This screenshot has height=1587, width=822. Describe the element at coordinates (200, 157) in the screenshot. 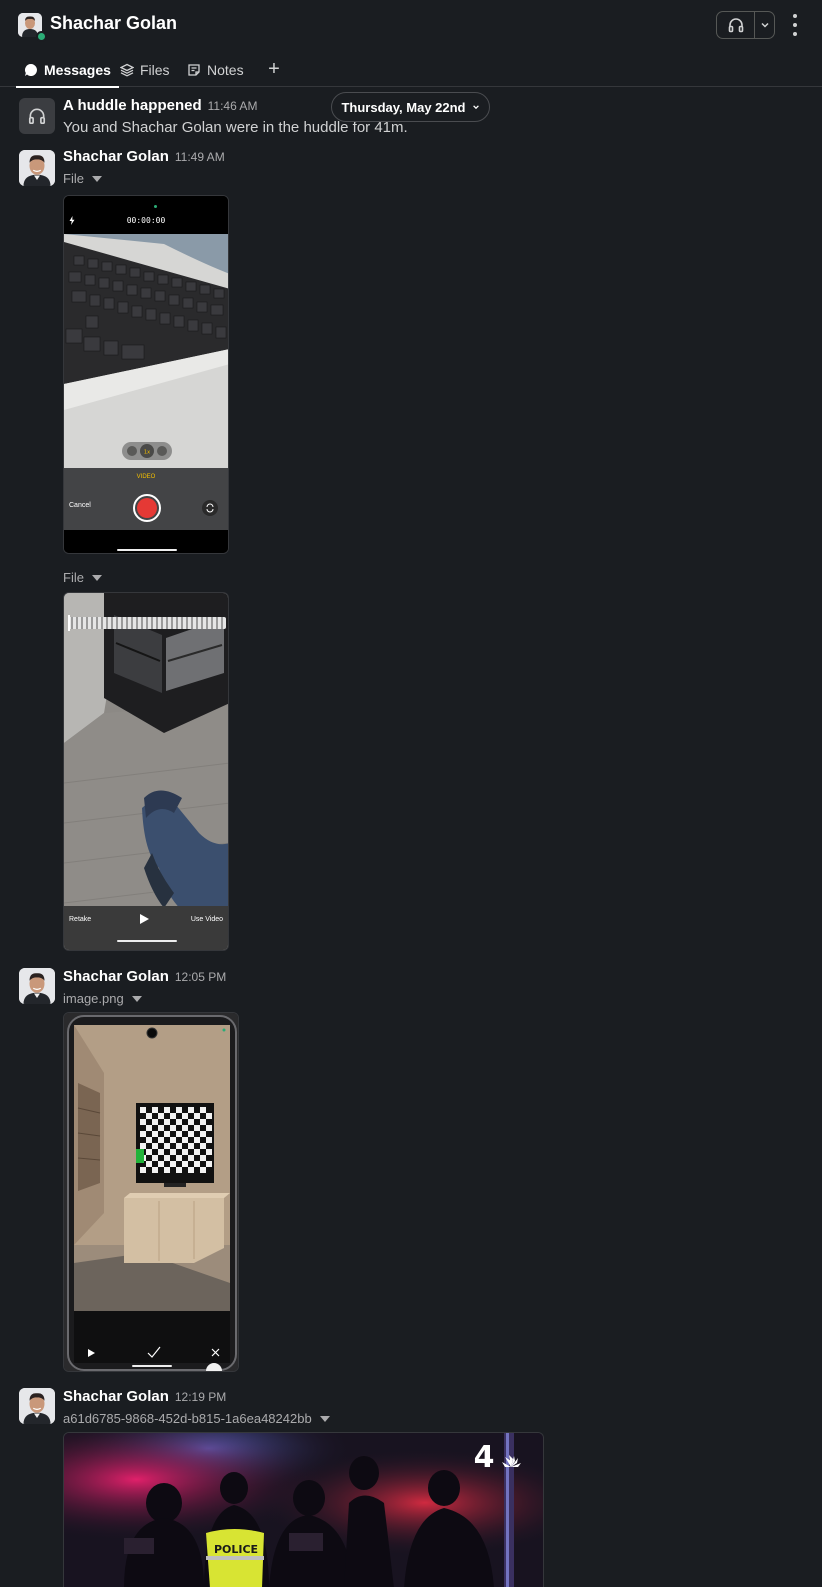

I see `timestamp: 11:49 AM` at that location.